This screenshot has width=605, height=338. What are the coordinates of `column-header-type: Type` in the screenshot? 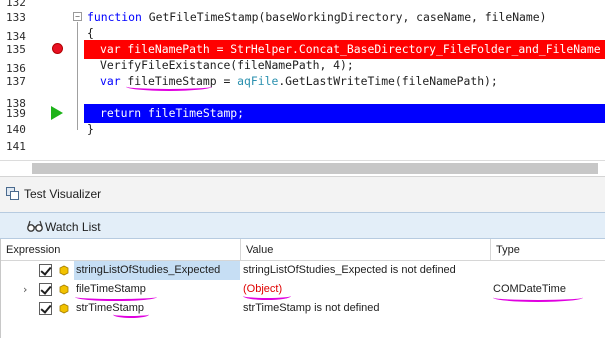 It's located at (548, 250).